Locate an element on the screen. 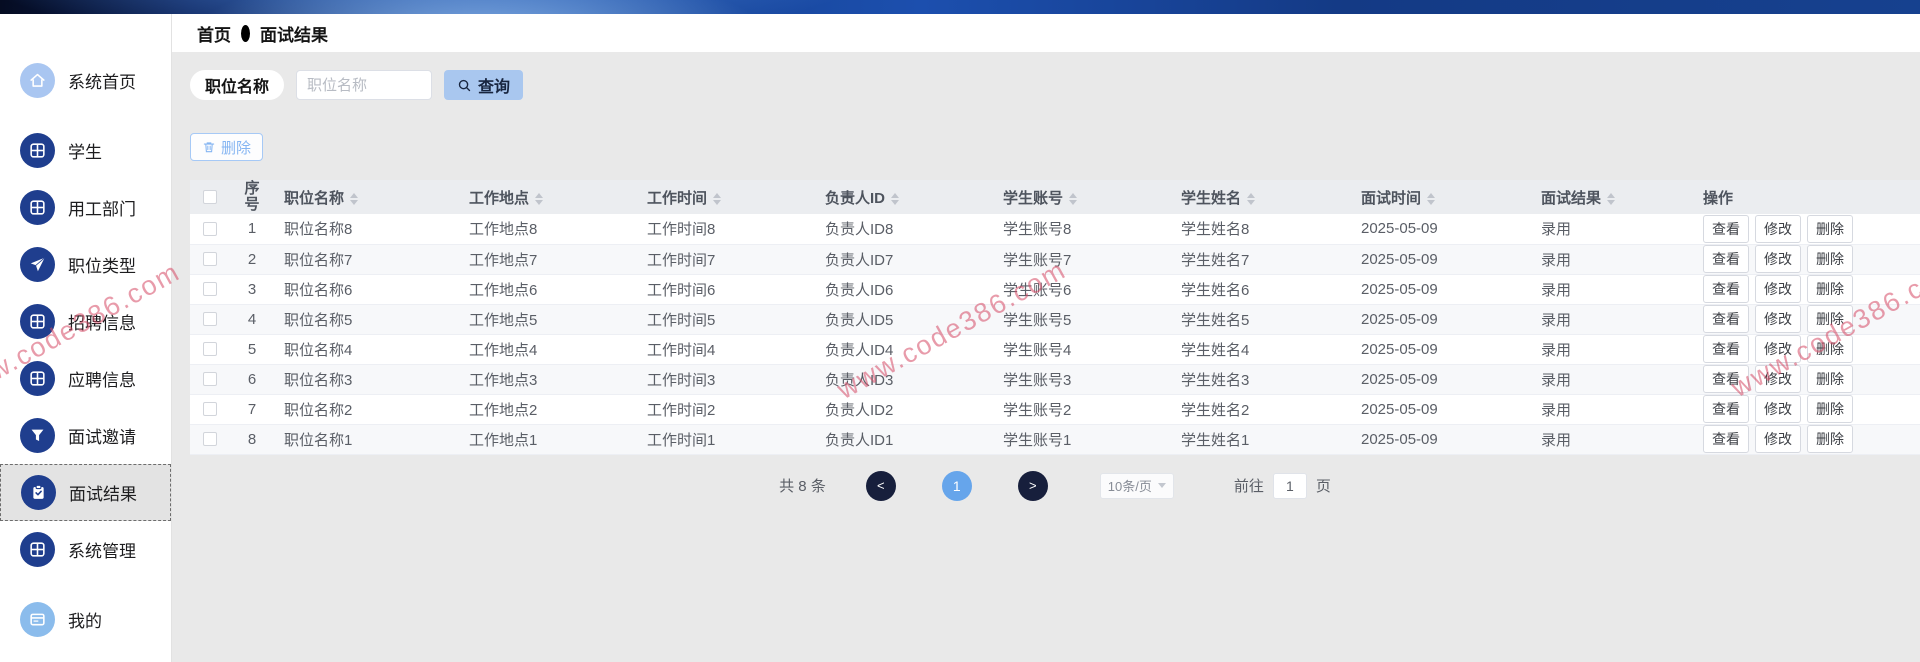  row-index: 5 is located at coordinates (252, 349).